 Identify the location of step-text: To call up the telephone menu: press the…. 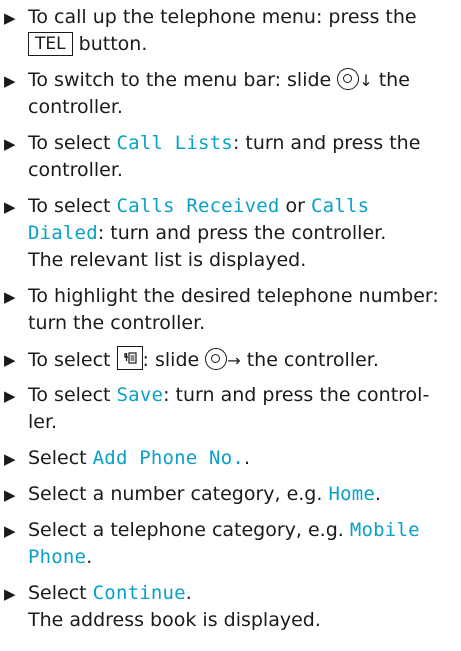
(241, 31).